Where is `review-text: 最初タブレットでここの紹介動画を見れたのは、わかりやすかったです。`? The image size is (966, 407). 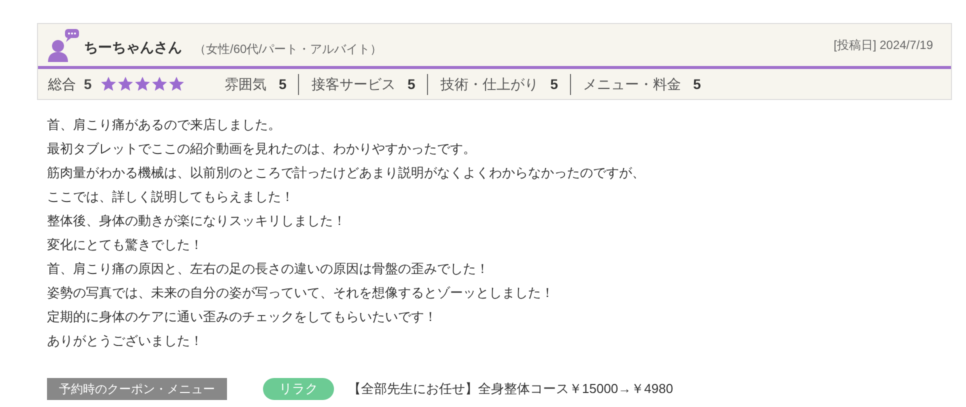
review-text: 最初タブレットでここの紹介動画を見れたのは、わかりやすかったです。 is located at coordinates (262, 149).